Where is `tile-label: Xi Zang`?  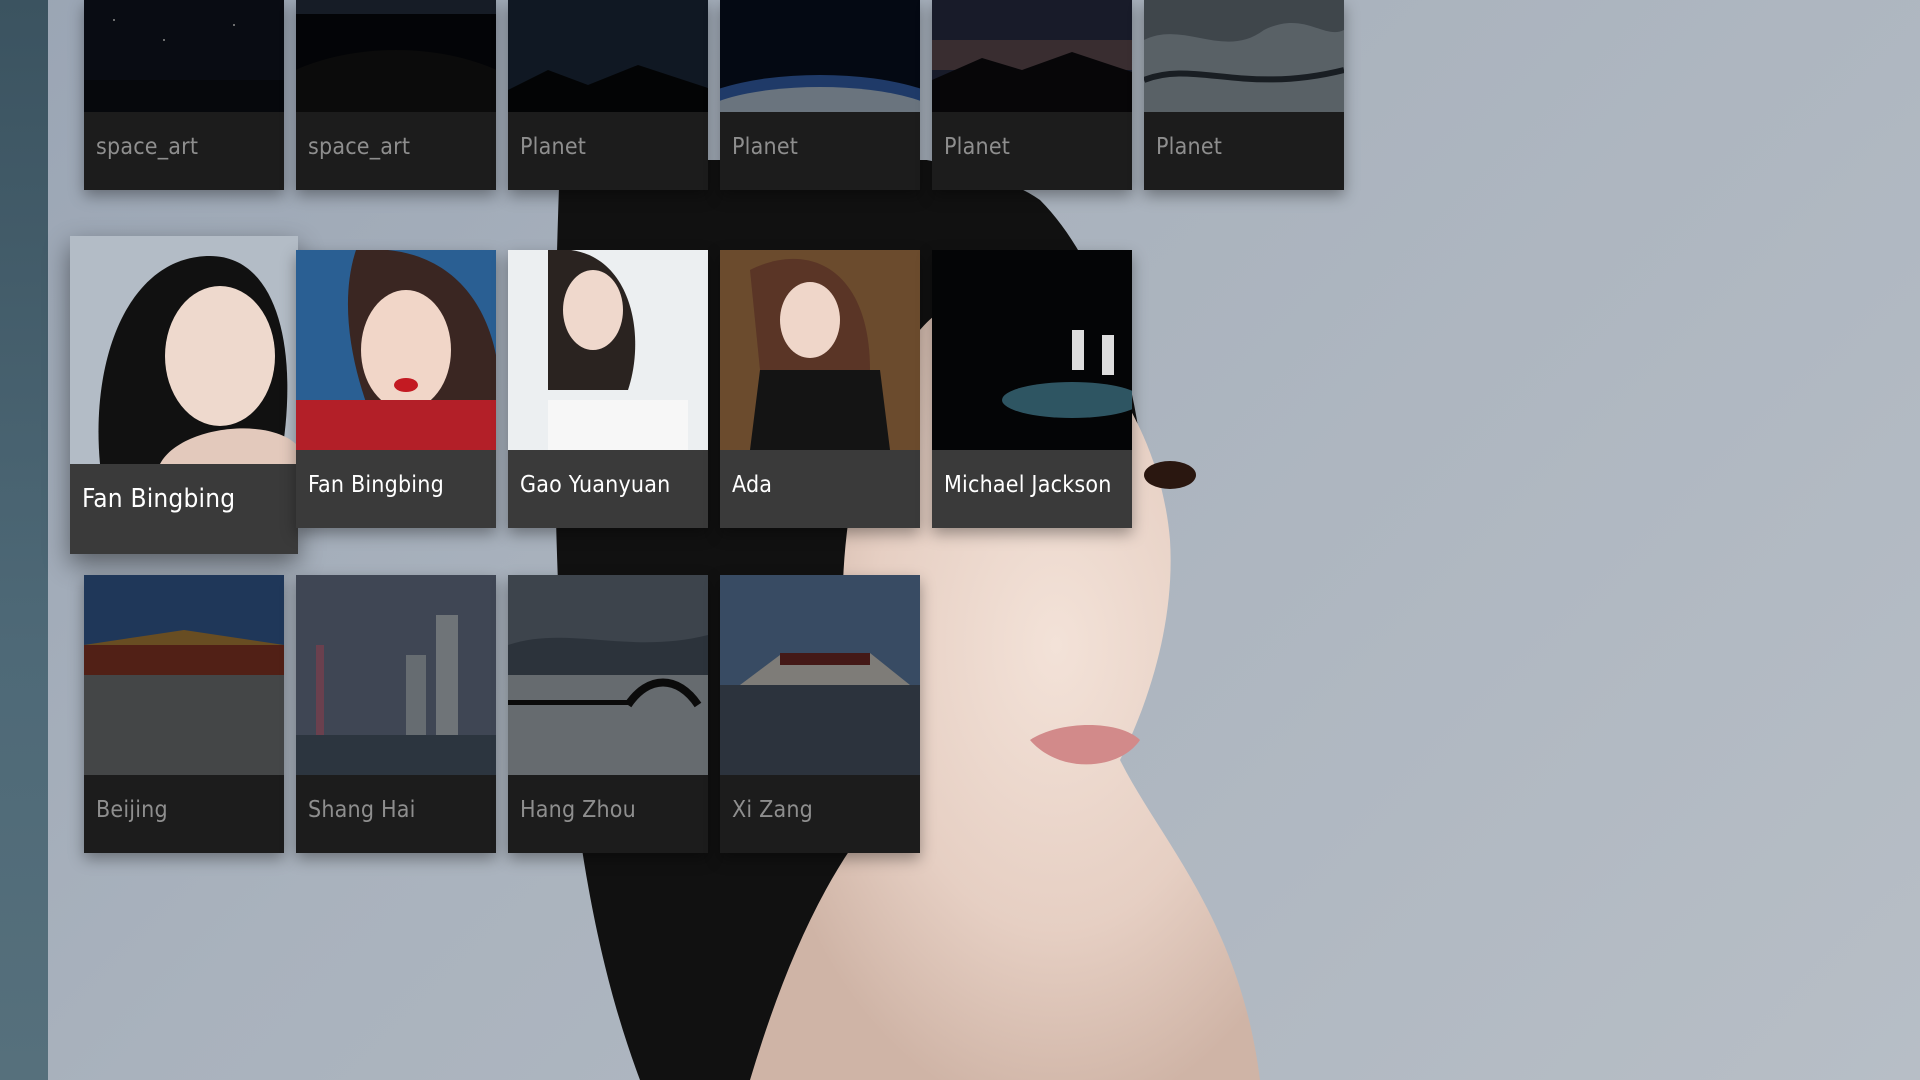 tile-label: Xi Zang is located at coordinates (773, 810).